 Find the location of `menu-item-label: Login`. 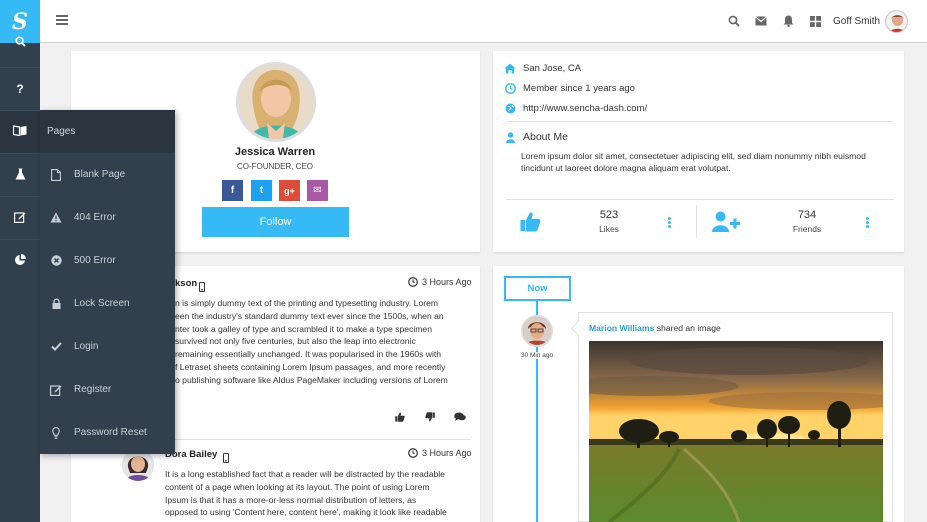

menu-item-label: Login is located at coordinates (86, 346).